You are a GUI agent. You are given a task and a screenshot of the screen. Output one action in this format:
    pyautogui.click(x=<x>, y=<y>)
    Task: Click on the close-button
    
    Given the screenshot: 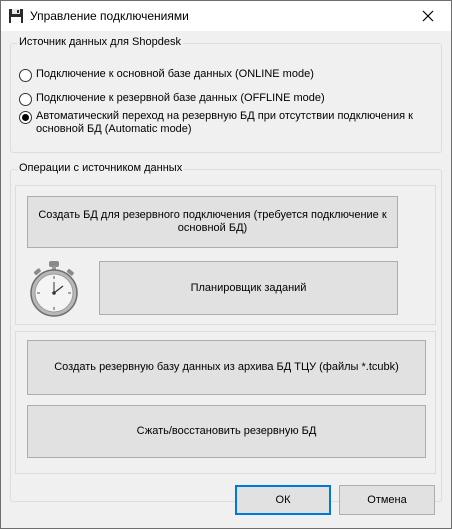 What is the action you would take?
    pyautogui.click(x=428, y=16)
    